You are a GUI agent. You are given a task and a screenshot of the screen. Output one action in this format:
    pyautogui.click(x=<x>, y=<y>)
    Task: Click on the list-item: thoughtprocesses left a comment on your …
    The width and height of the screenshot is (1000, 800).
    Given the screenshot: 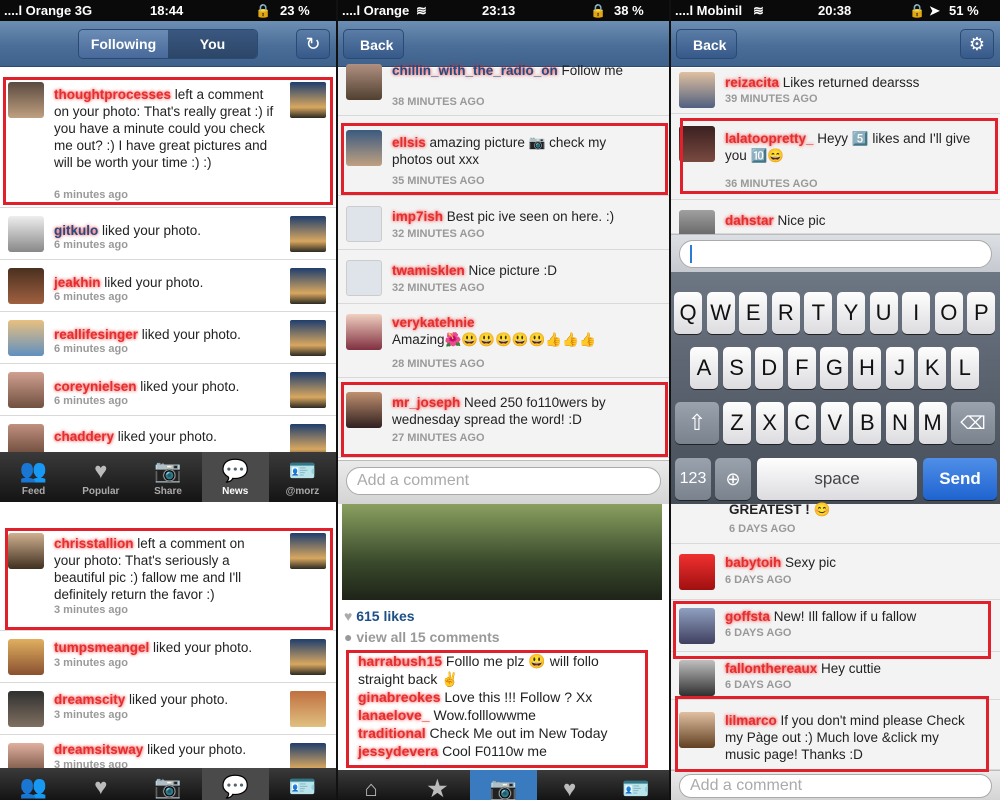 What is the action you would take?
    pyautogui.click(x=168, y=138)
    